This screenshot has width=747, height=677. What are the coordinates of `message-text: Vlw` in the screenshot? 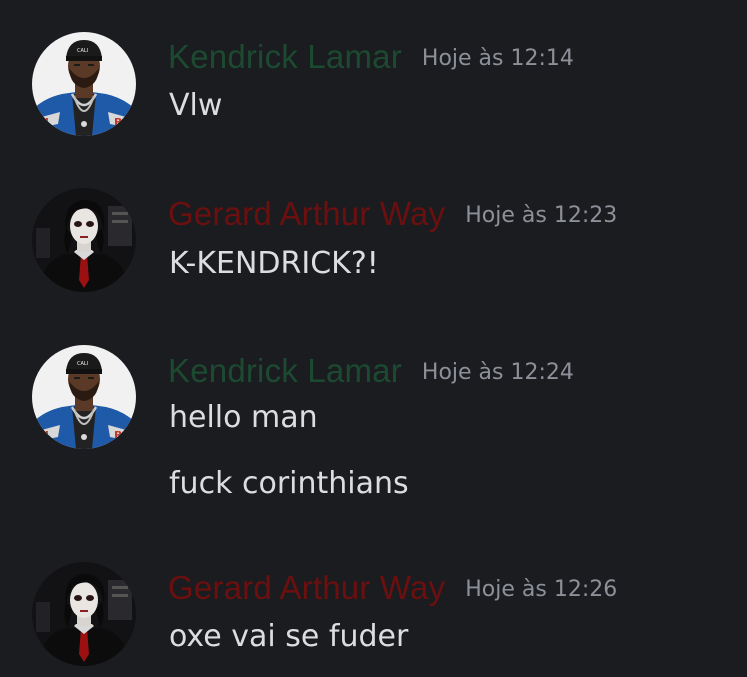 It's located at (196, 105).